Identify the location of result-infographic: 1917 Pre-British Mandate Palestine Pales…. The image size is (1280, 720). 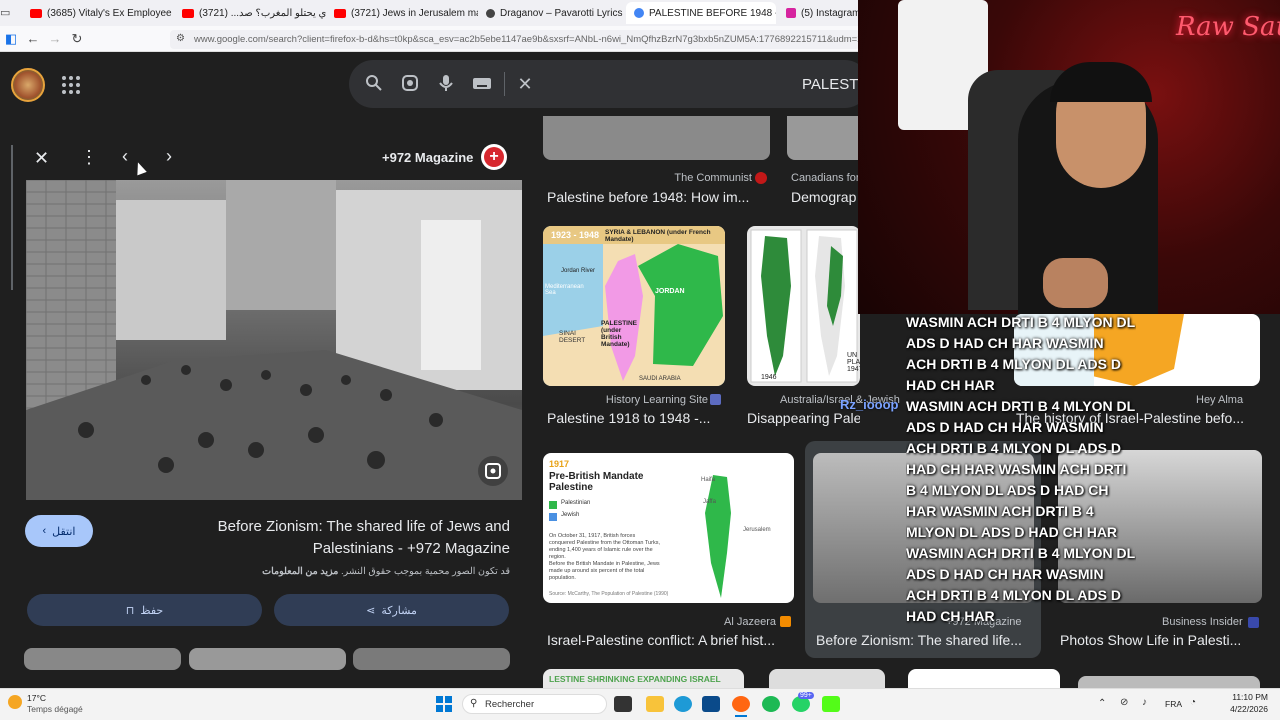
(668, 528).